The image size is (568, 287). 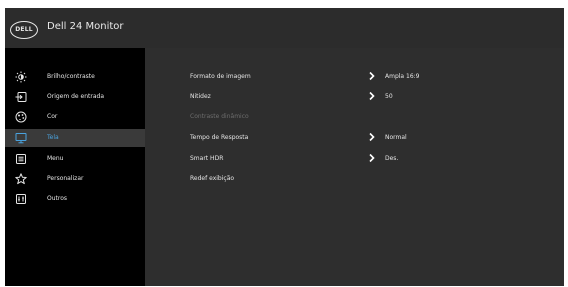 I want to click on display-icon, so click(x=21, y=138).